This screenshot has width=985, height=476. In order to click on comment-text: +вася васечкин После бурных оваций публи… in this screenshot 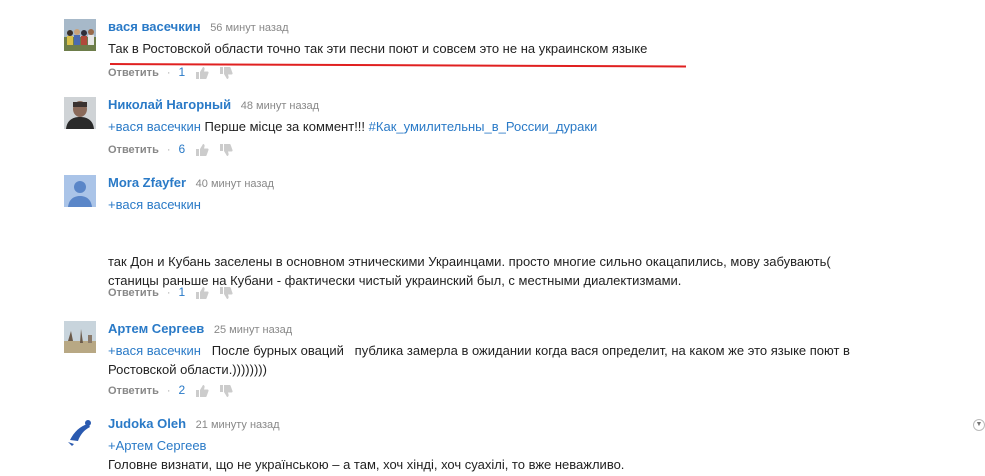, I will do `click(526, 360)`.